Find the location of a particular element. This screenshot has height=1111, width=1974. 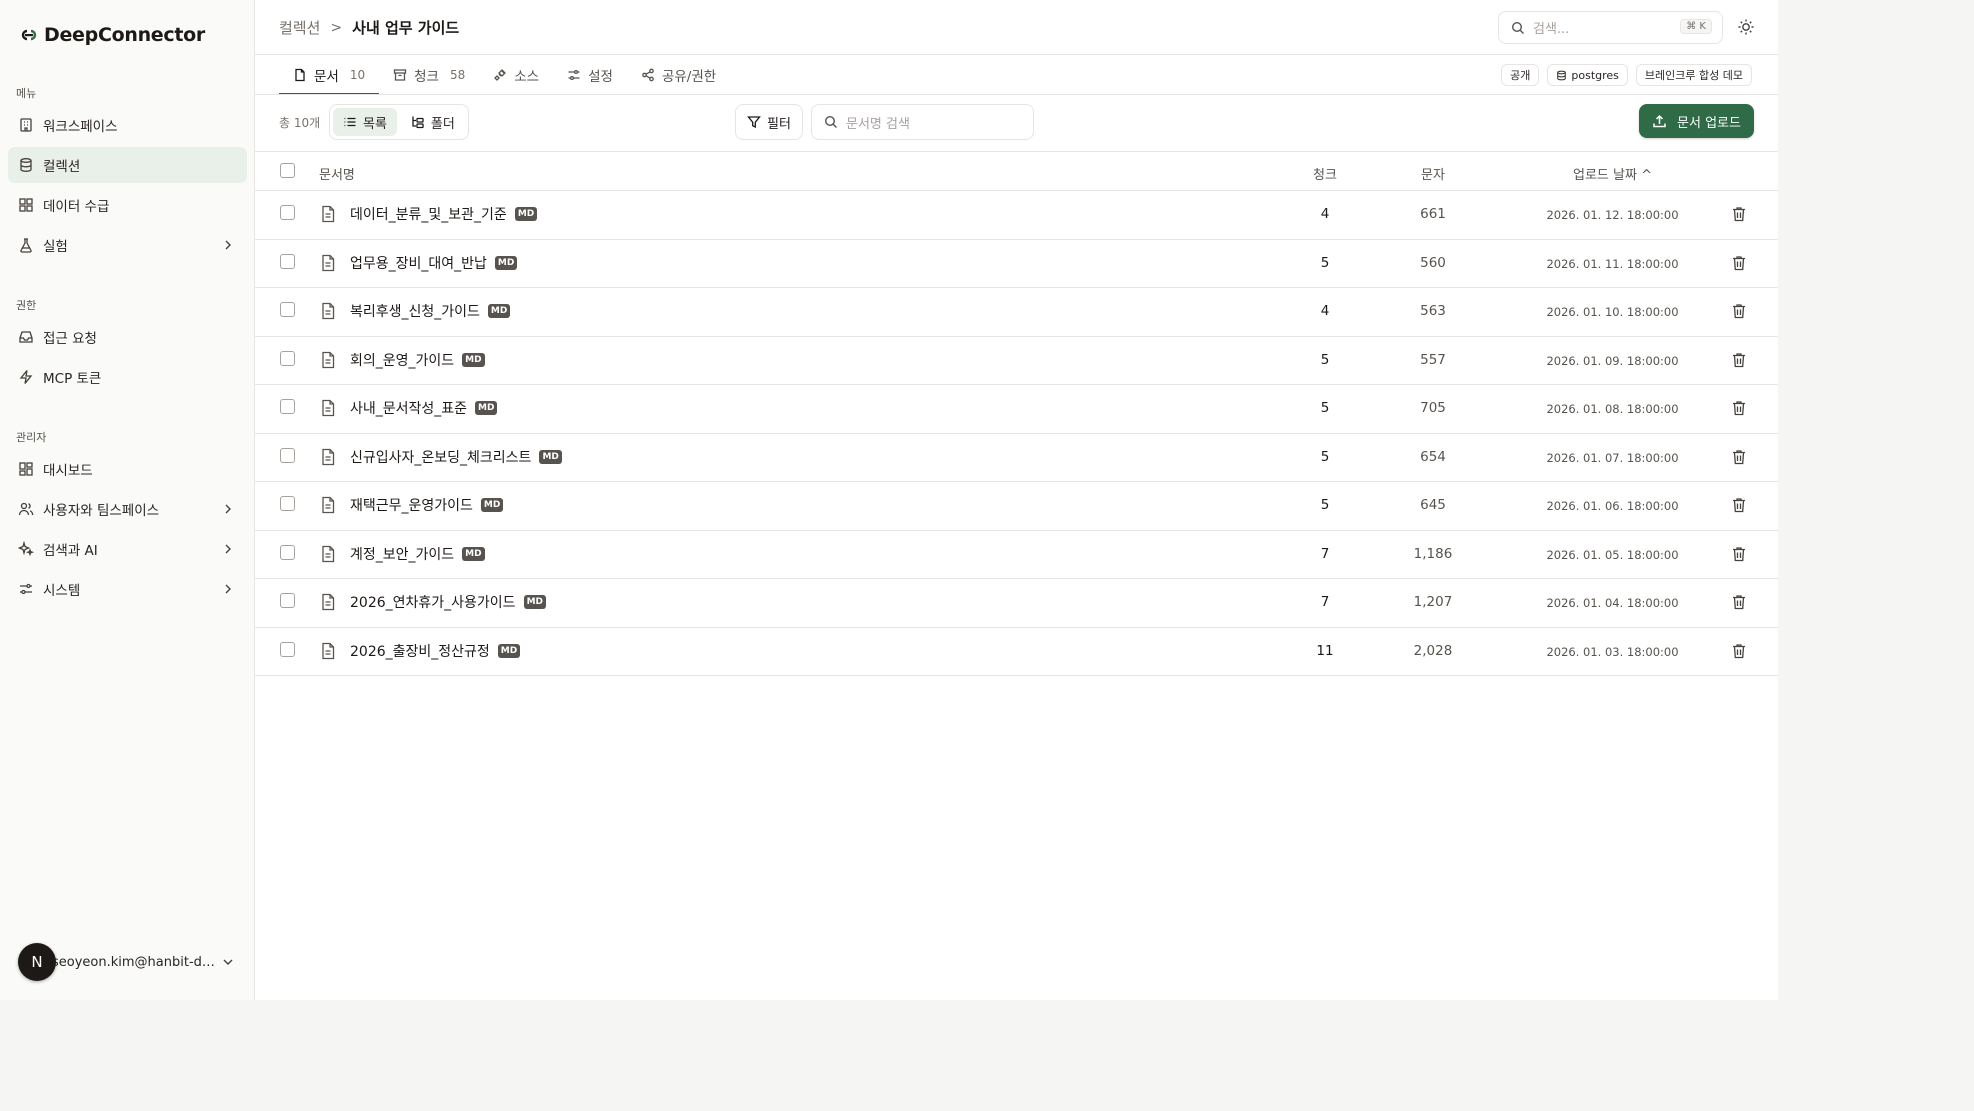

tab-chunks: 청크 58 is located at coordinates (429, 75).